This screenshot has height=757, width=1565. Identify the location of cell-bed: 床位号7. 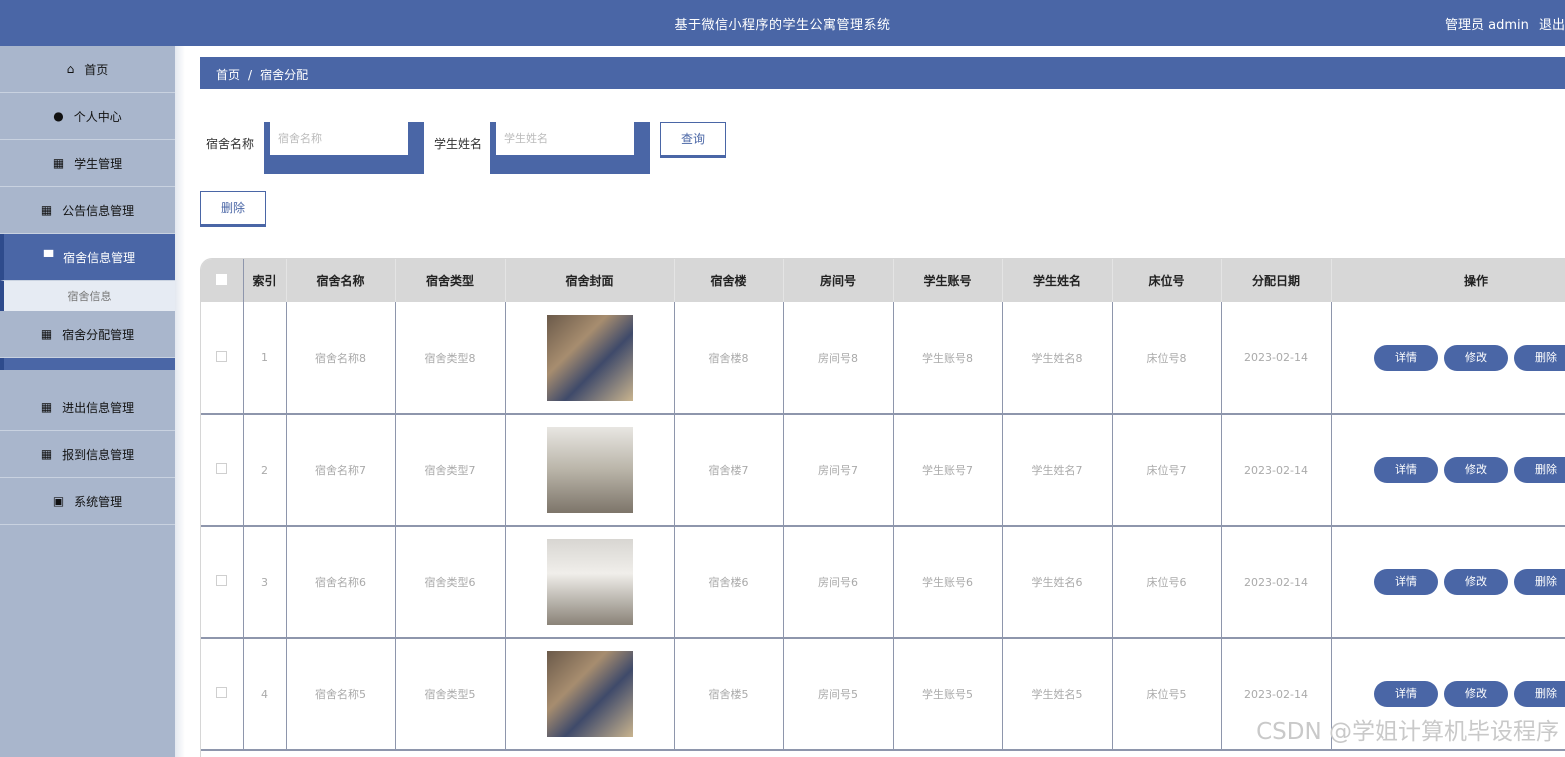
(1167, 470).